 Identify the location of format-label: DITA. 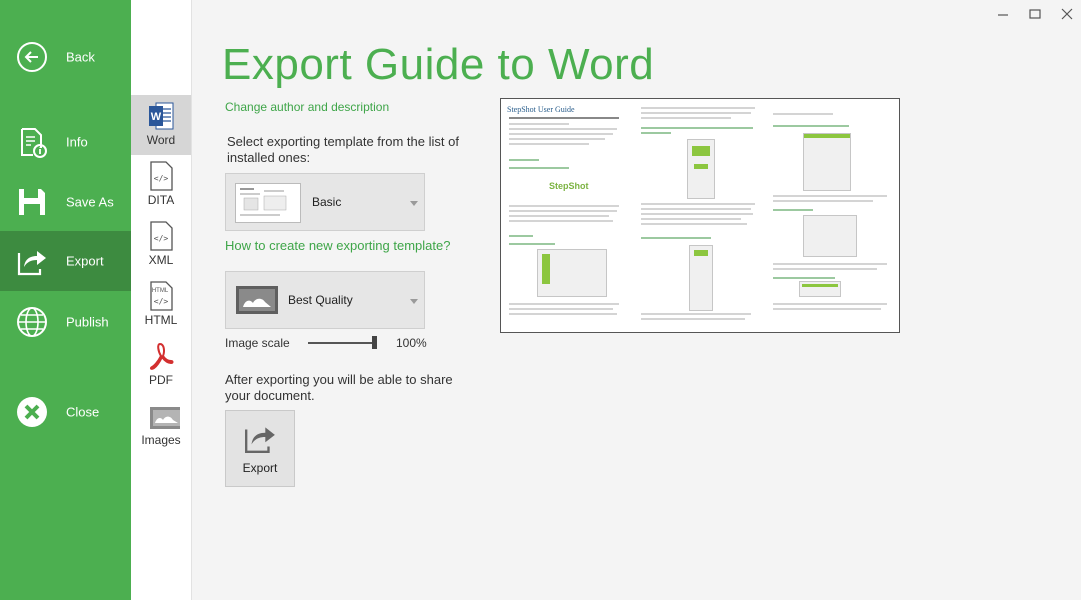
(161, 200).